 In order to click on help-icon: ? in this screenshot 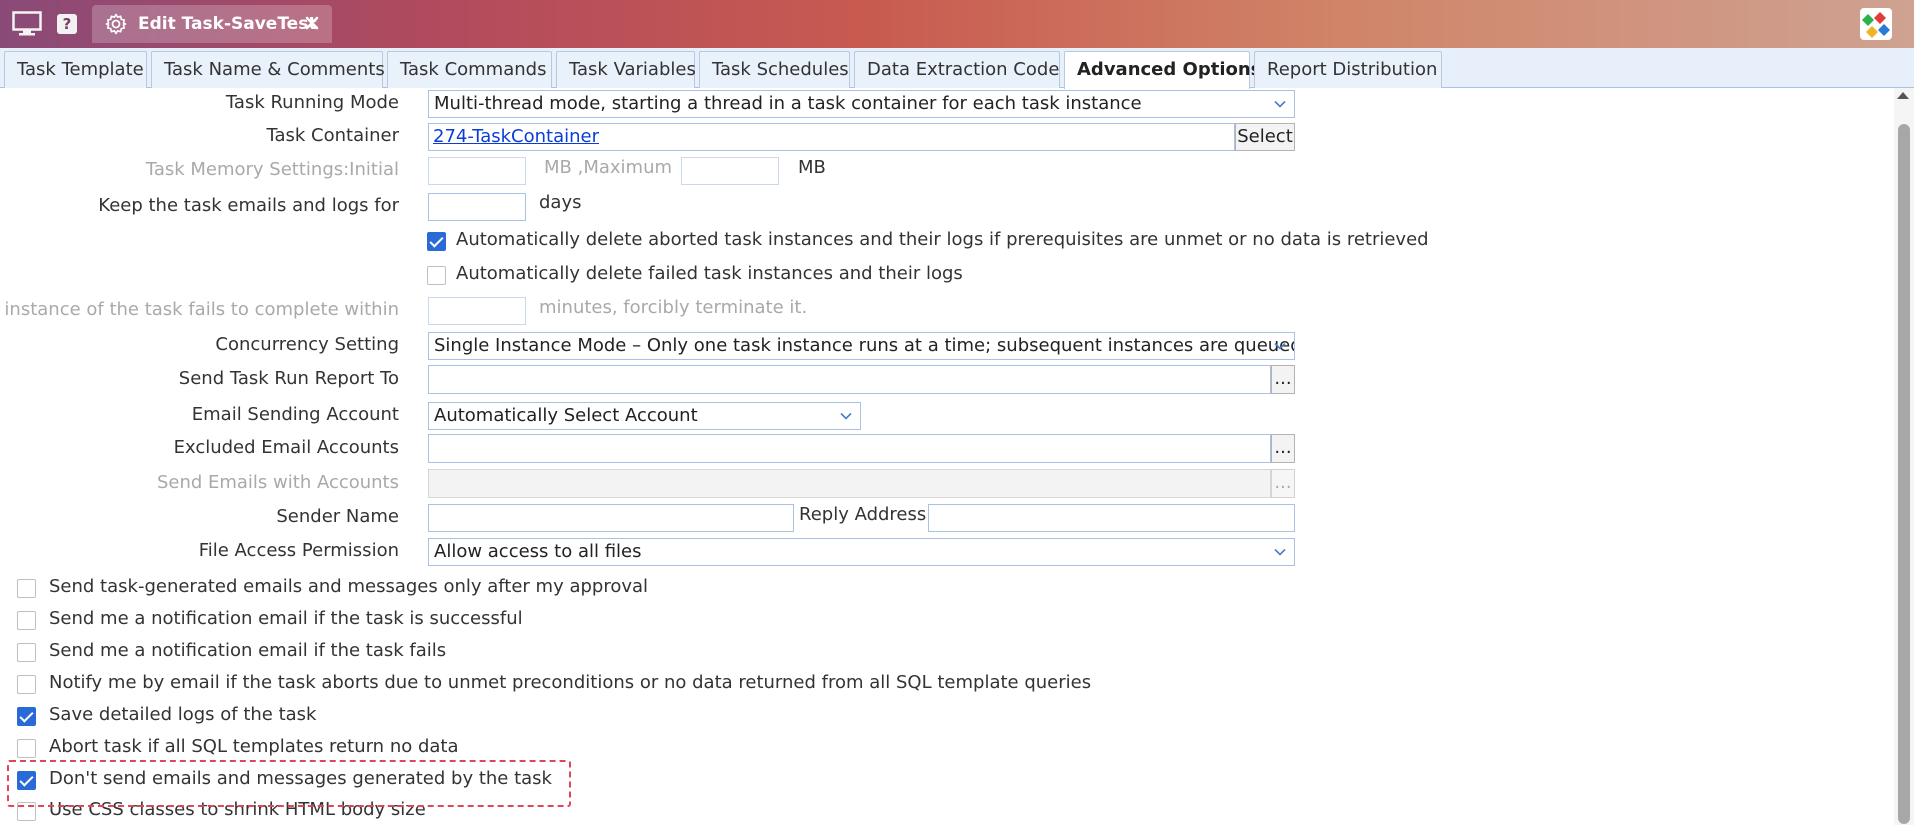, I will do `click(67, 24)`.